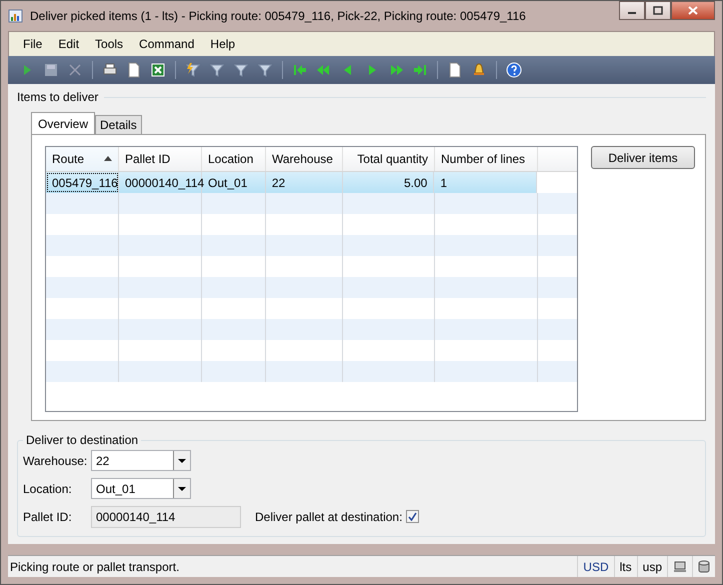 Image resolution: width=723 pixels, height=585 pixels. What do you see at coordinates (625, 566) in the screenshot?
I see `company-indicator: lts` at bounding box center [625, 566].